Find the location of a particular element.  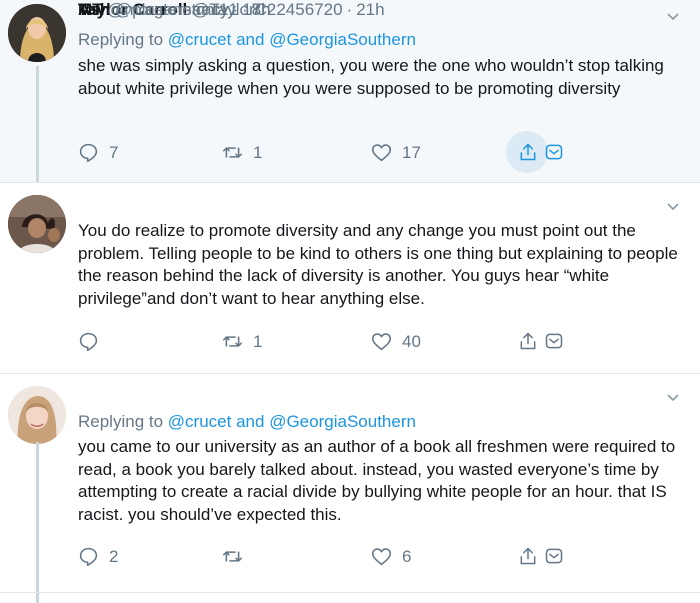

like-count: 40 is located at coordinates (411, 341).